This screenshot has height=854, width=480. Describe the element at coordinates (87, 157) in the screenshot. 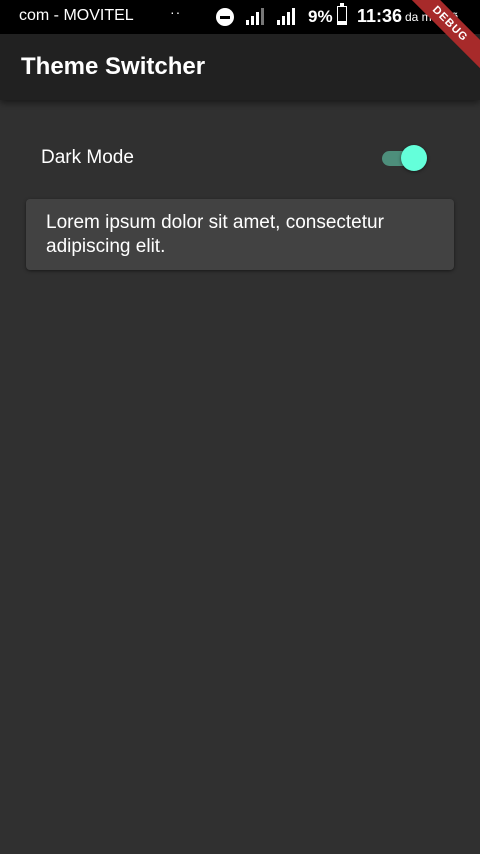

I see `dark-mode-label: Dark Mode` at that location.